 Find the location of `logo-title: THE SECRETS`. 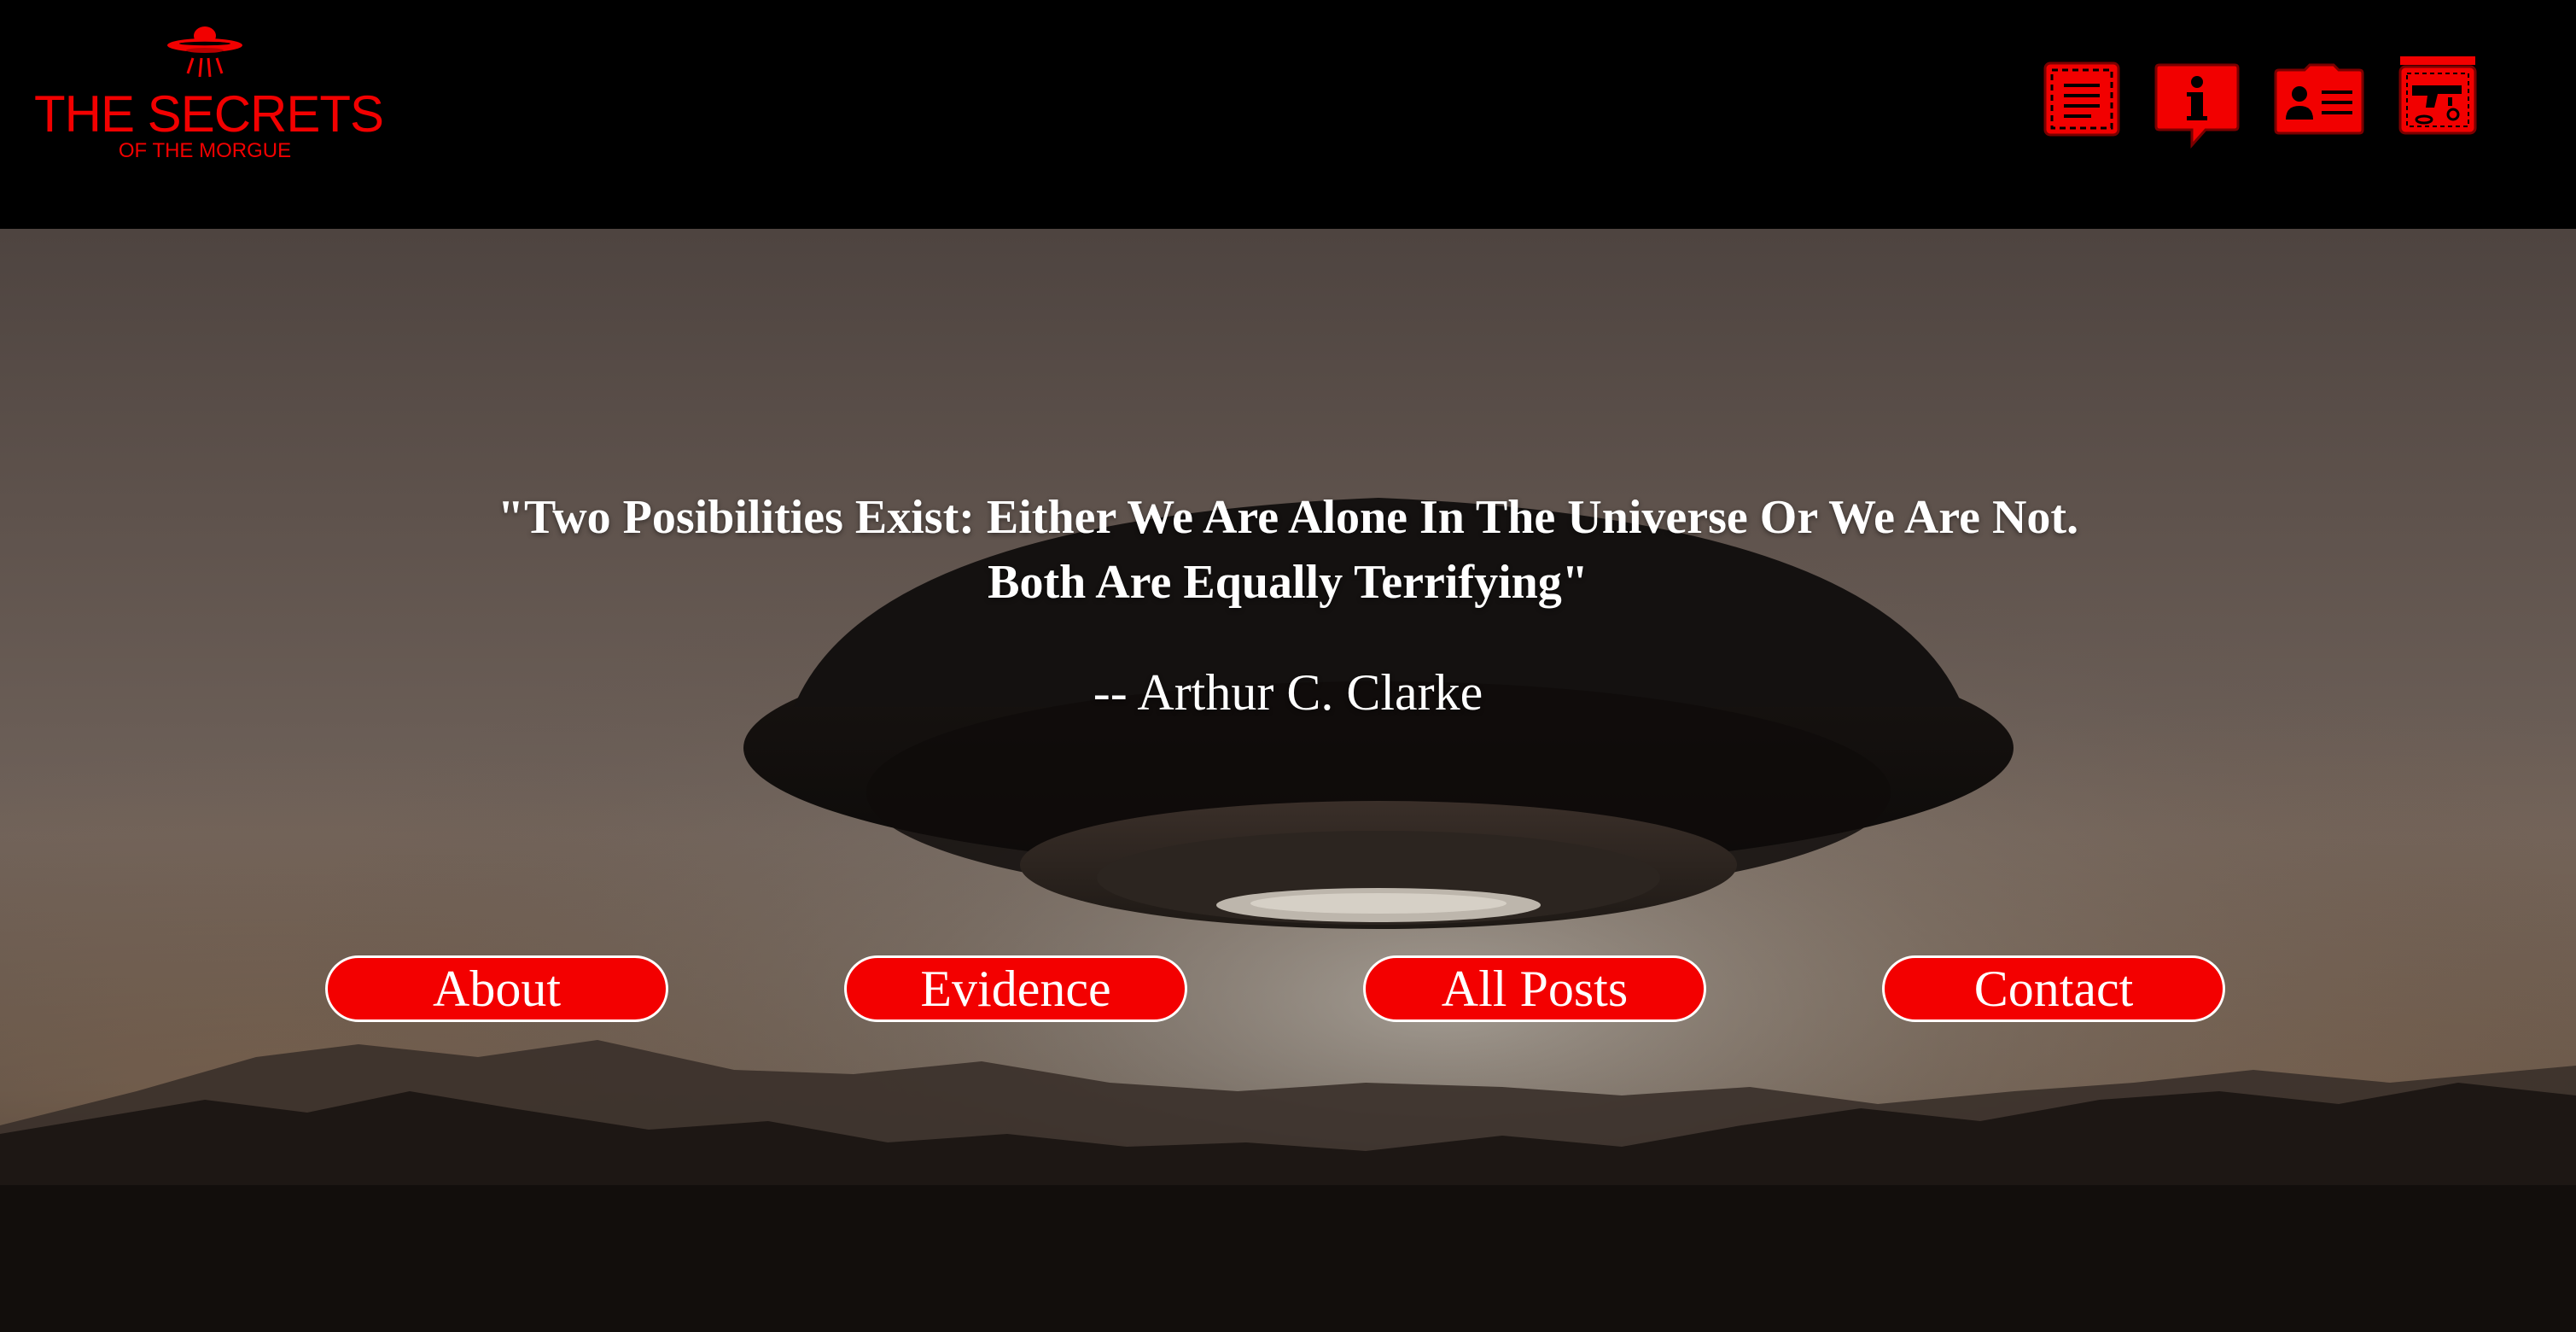

logo-title: THE SECRETS is located at coordinates (209, 114).